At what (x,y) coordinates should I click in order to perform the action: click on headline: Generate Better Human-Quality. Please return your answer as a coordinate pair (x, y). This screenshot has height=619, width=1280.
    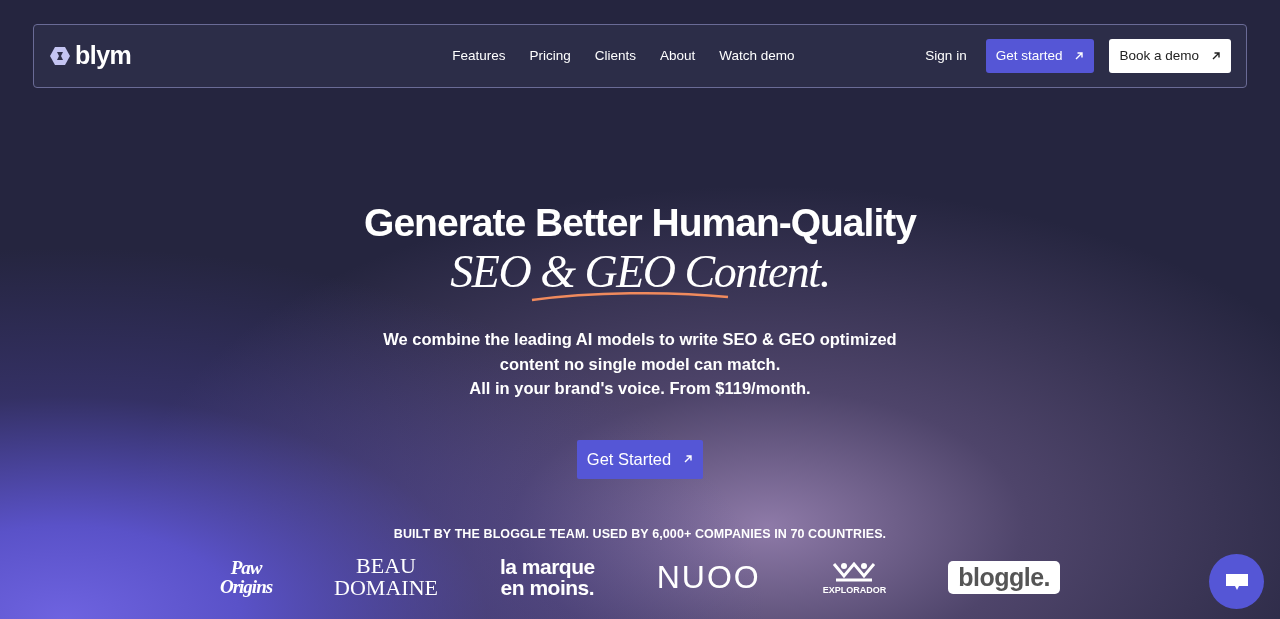
    Looking at the image, I should click on (640, 223).